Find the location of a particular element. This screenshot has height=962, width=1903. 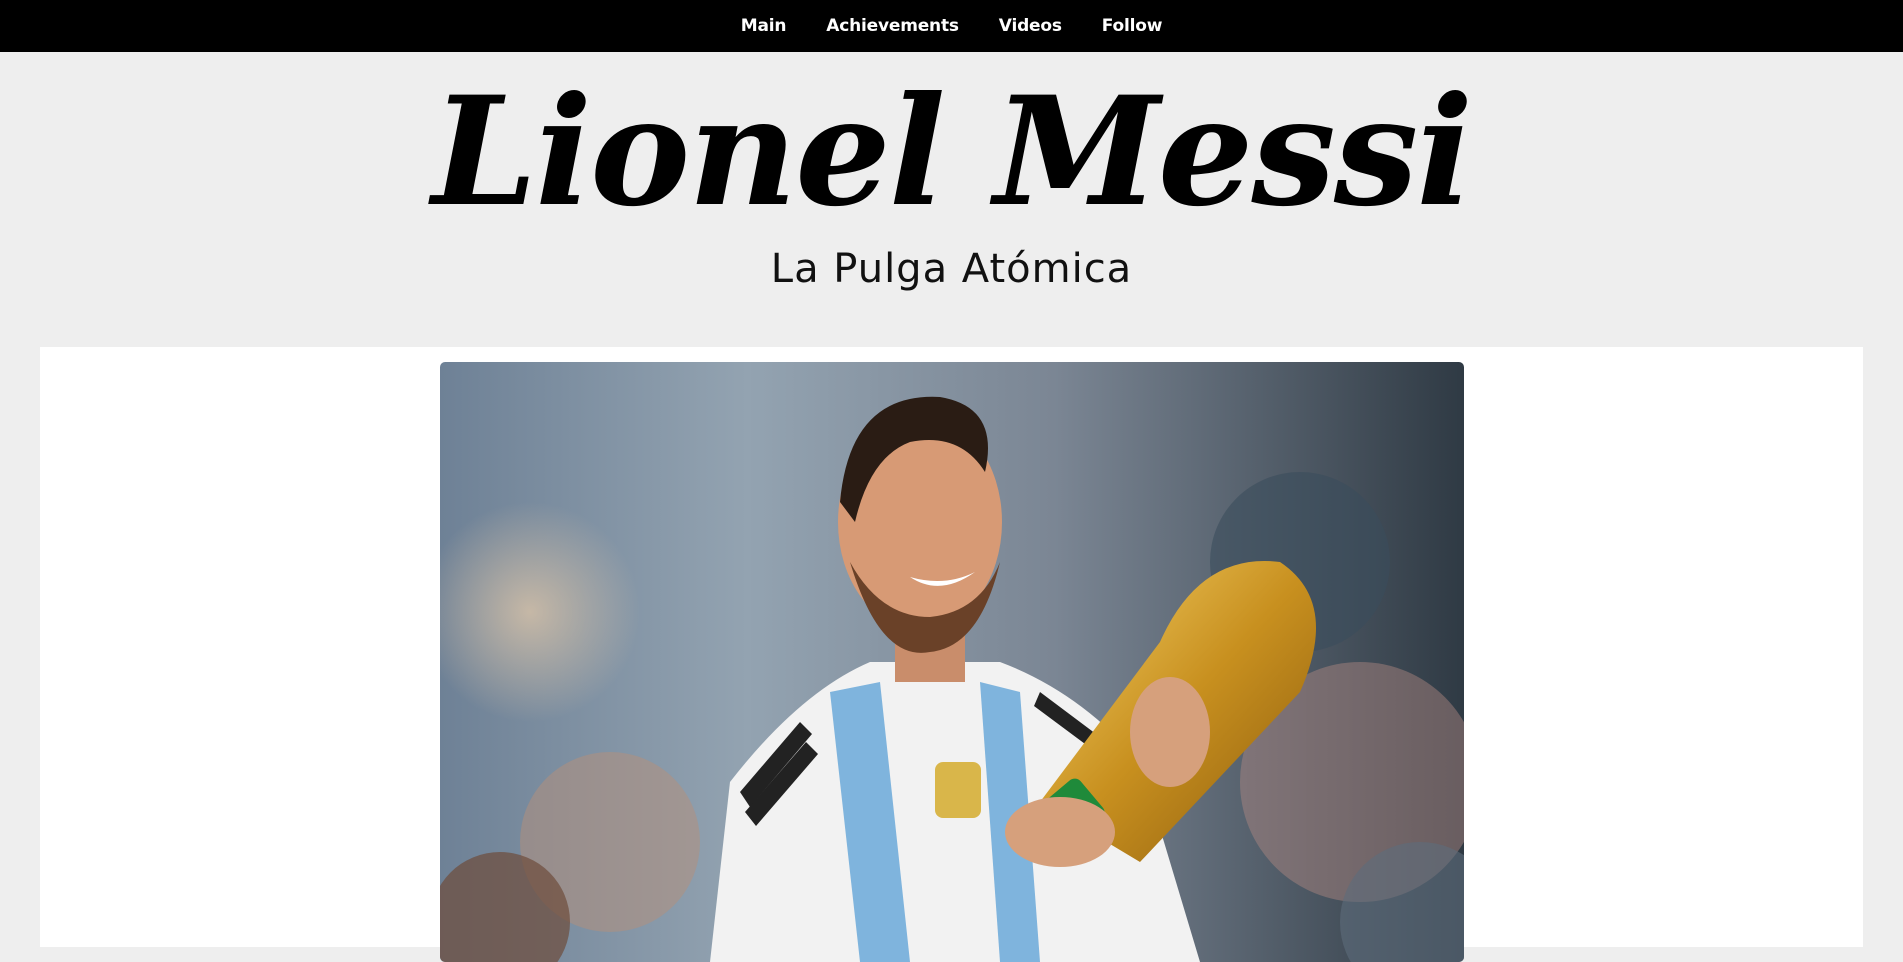

page-subtitle: La Pulga Atómica is located at coordinates (951, 269).